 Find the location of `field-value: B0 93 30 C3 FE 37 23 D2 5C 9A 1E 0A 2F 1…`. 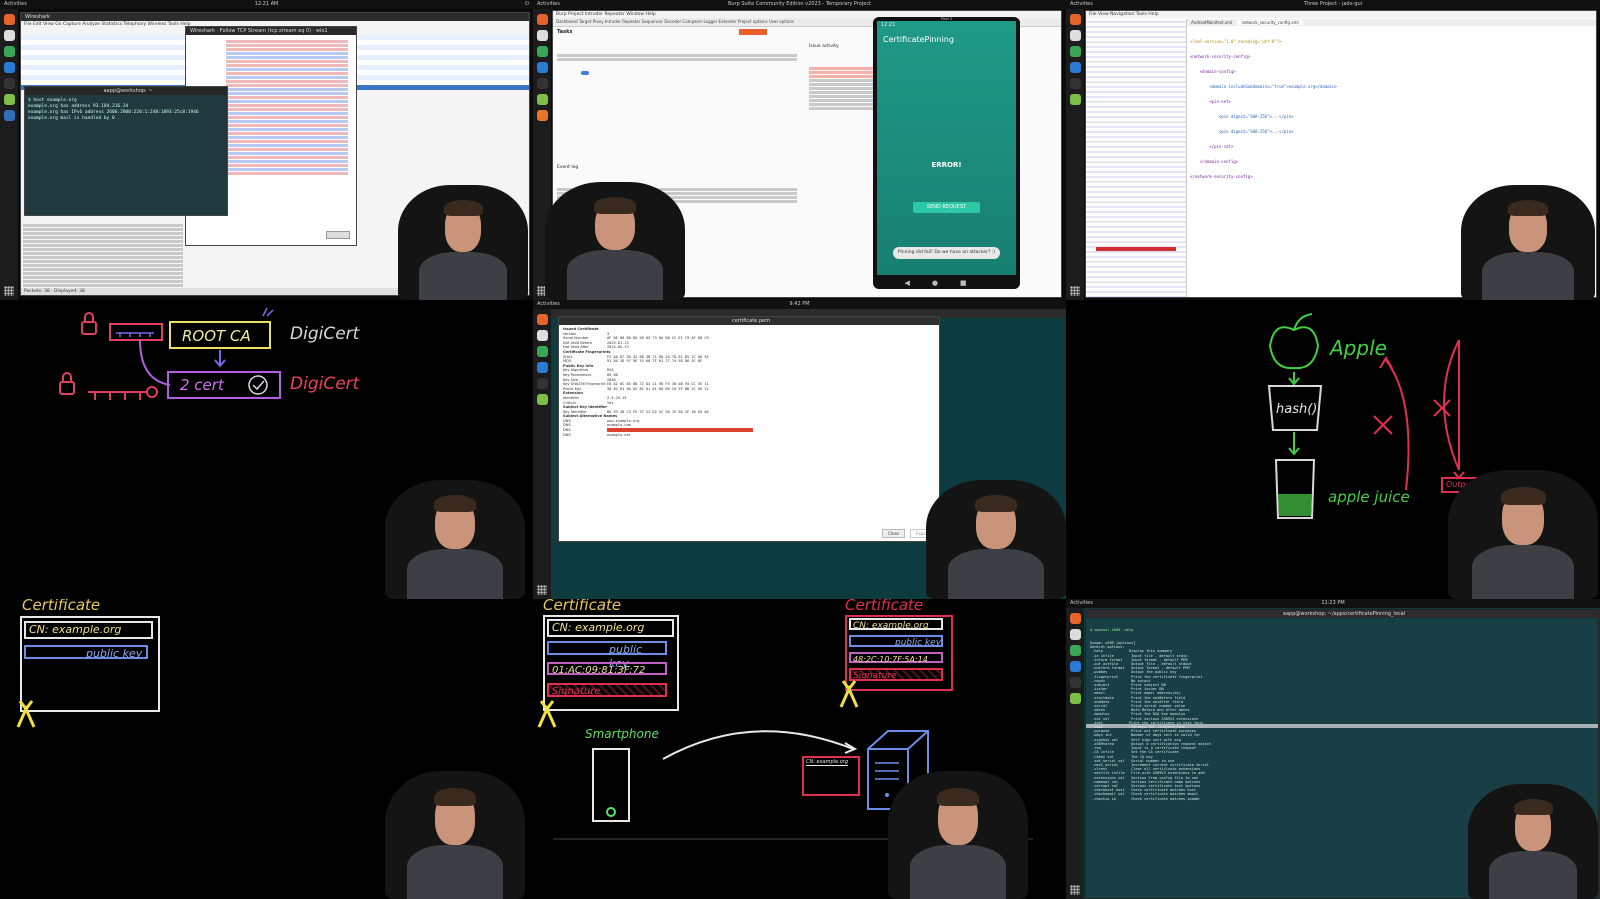

field-value: B0 93 30 C3 FE 37 23 D2 5C 9A 1E 0A 2F 1… is located at coordinates (658, 411).